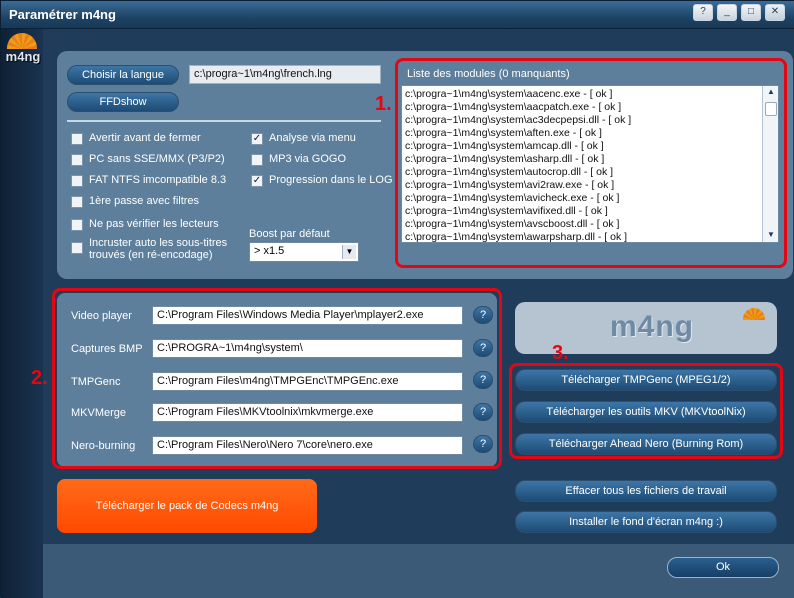 The image size is (794, 598). What do you see at coordinates (308, 159) in the screenshot?
I see `checkbox-label: MP3 via GOGO` at bounding box center [308, 159].